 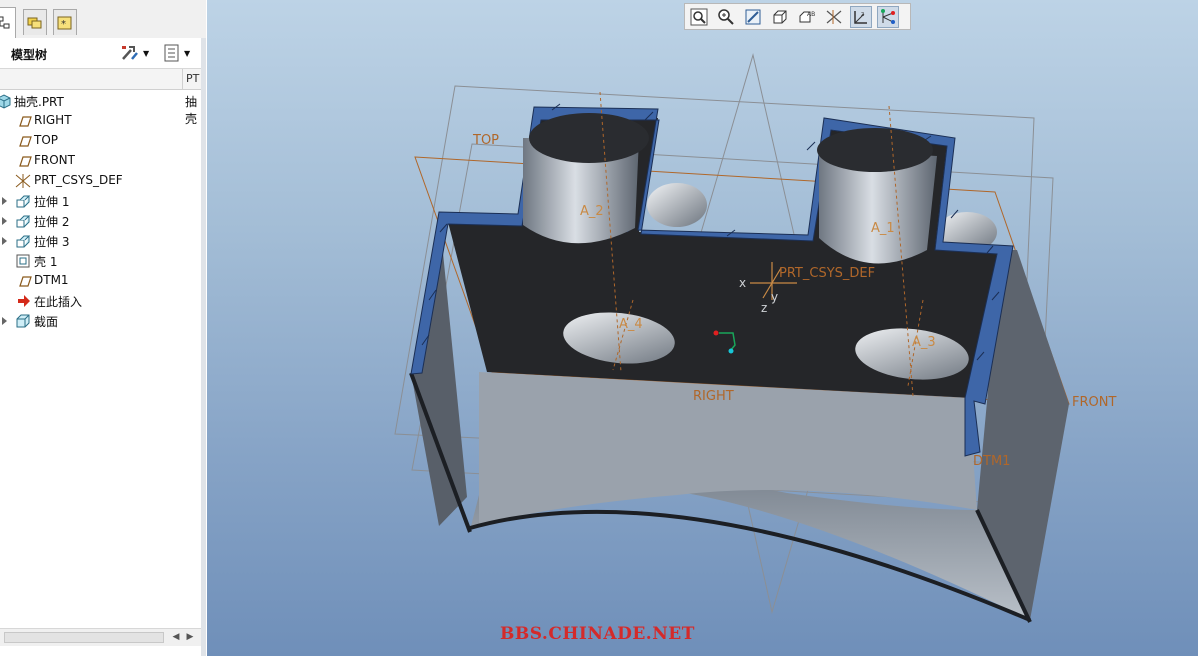 What do you see at coordinates (597, 634) in the screenshot?
I see `watermark: BBS.CHINADE.NET` at bounding box center [597, 634].